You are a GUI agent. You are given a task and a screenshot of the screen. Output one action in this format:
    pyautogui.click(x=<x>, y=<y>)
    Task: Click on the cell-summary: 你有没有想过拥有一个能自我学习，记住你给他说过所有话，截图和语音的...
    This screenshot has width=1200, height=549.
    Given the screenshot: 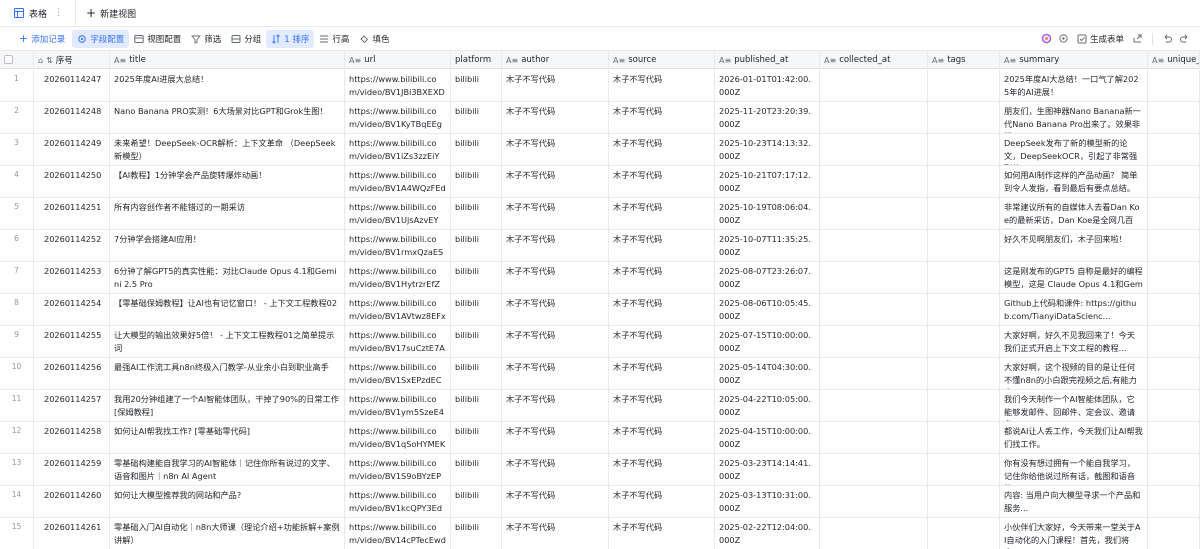 What is the action you would take?
    pyautogui.click(x=1074, y=469)
    